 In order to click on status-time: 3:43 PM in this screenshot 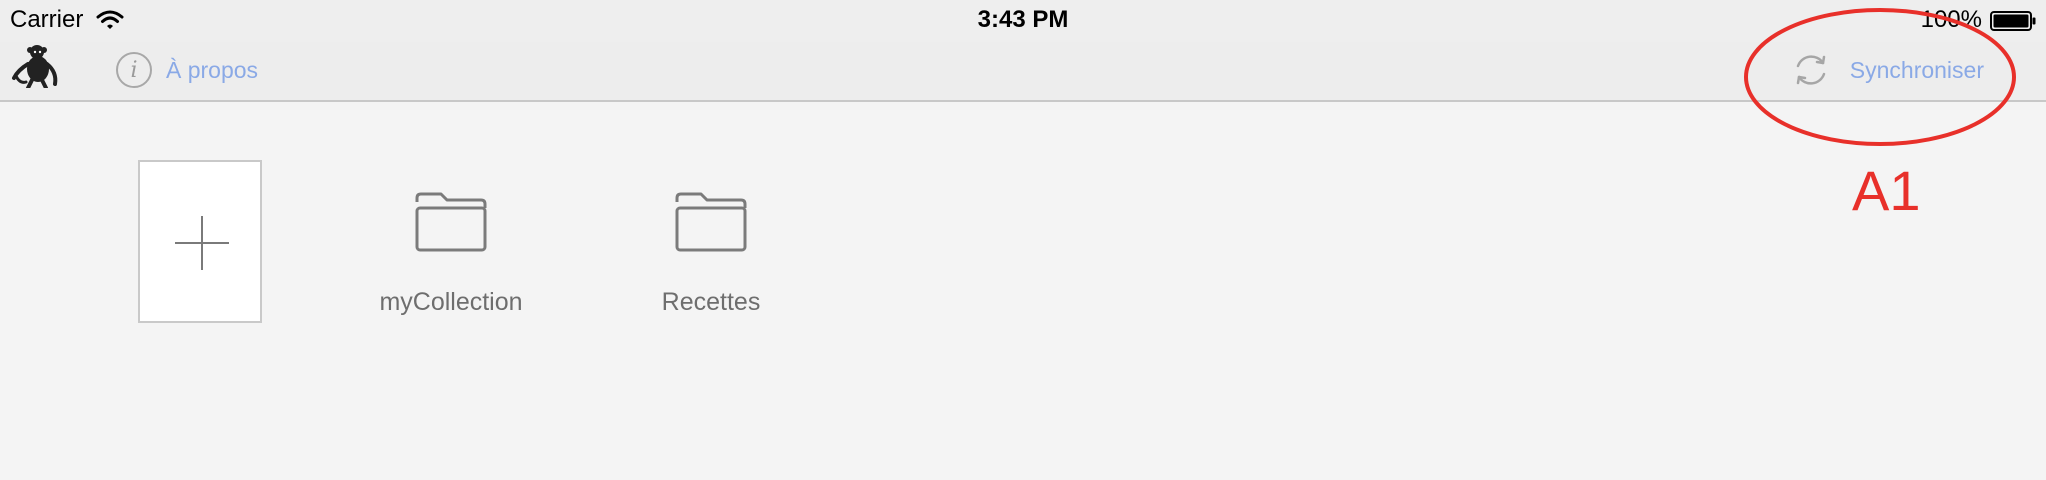, I will do `click(1023, 19)`.